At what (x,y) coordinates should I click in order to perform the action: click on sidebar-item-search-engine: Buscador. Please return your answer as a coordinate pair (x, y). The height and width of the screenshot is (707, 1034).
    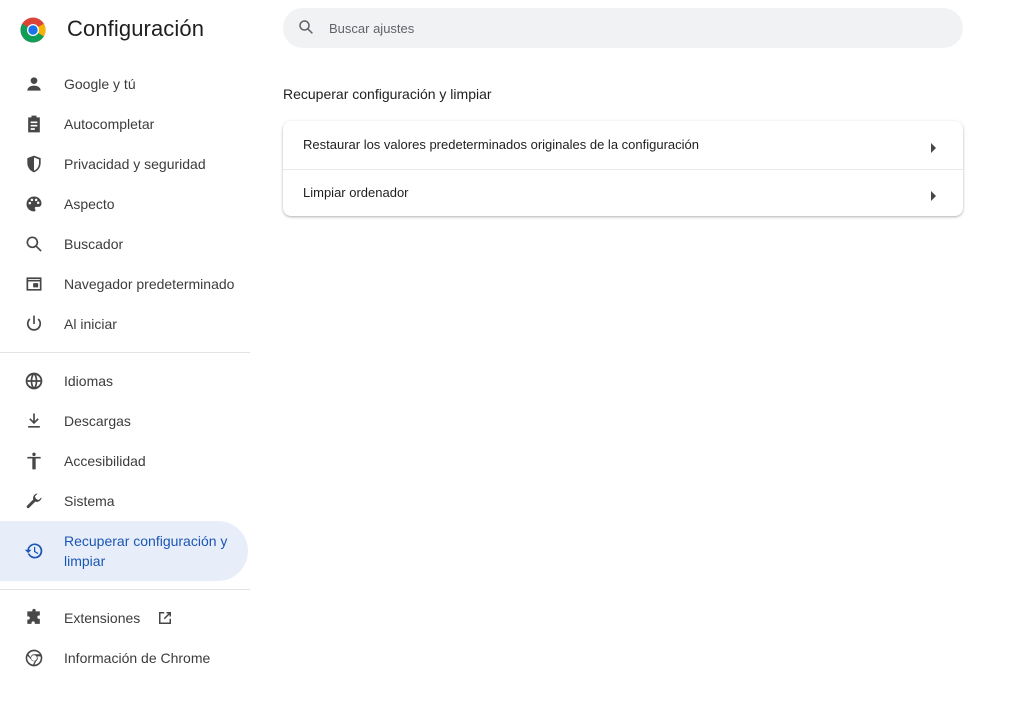
    Looking at the image, I should click on (124, 244).